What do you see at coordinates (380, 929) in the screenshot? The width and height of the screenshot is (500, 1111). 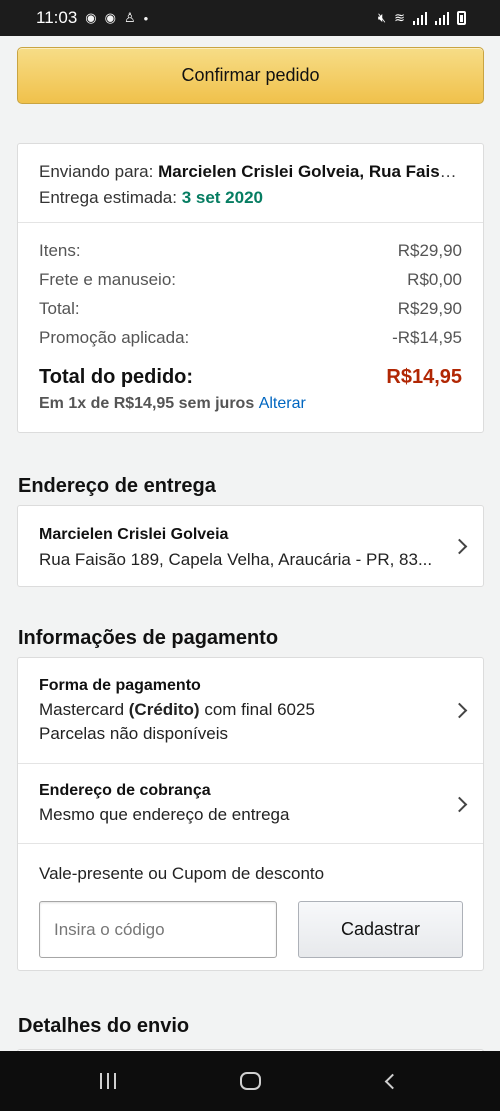 I see `apply-coupon-button: Cadastrar` at bounding box center [380, 929].